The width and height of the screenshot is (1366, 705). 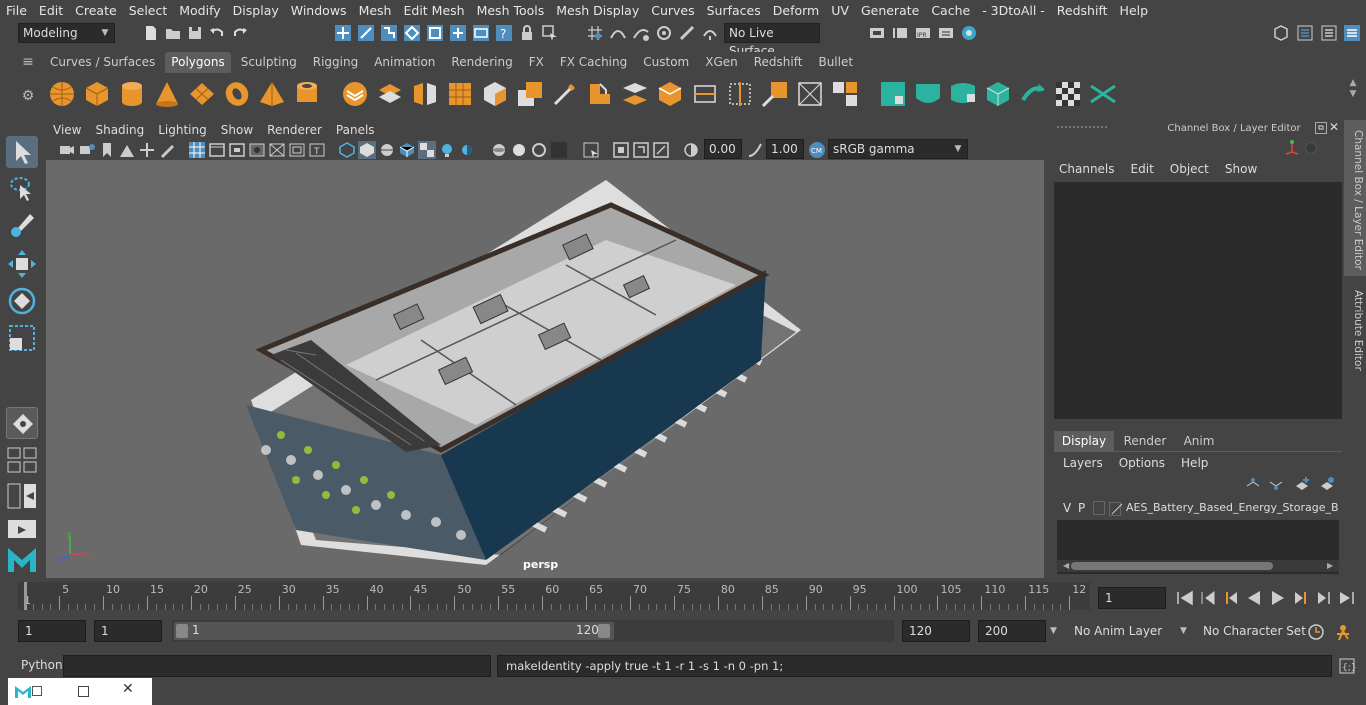 What do you see at coordinates (132, 94) in the screenshot?
I see `poly-cylinder-icon` at bounding box center [132, 94].